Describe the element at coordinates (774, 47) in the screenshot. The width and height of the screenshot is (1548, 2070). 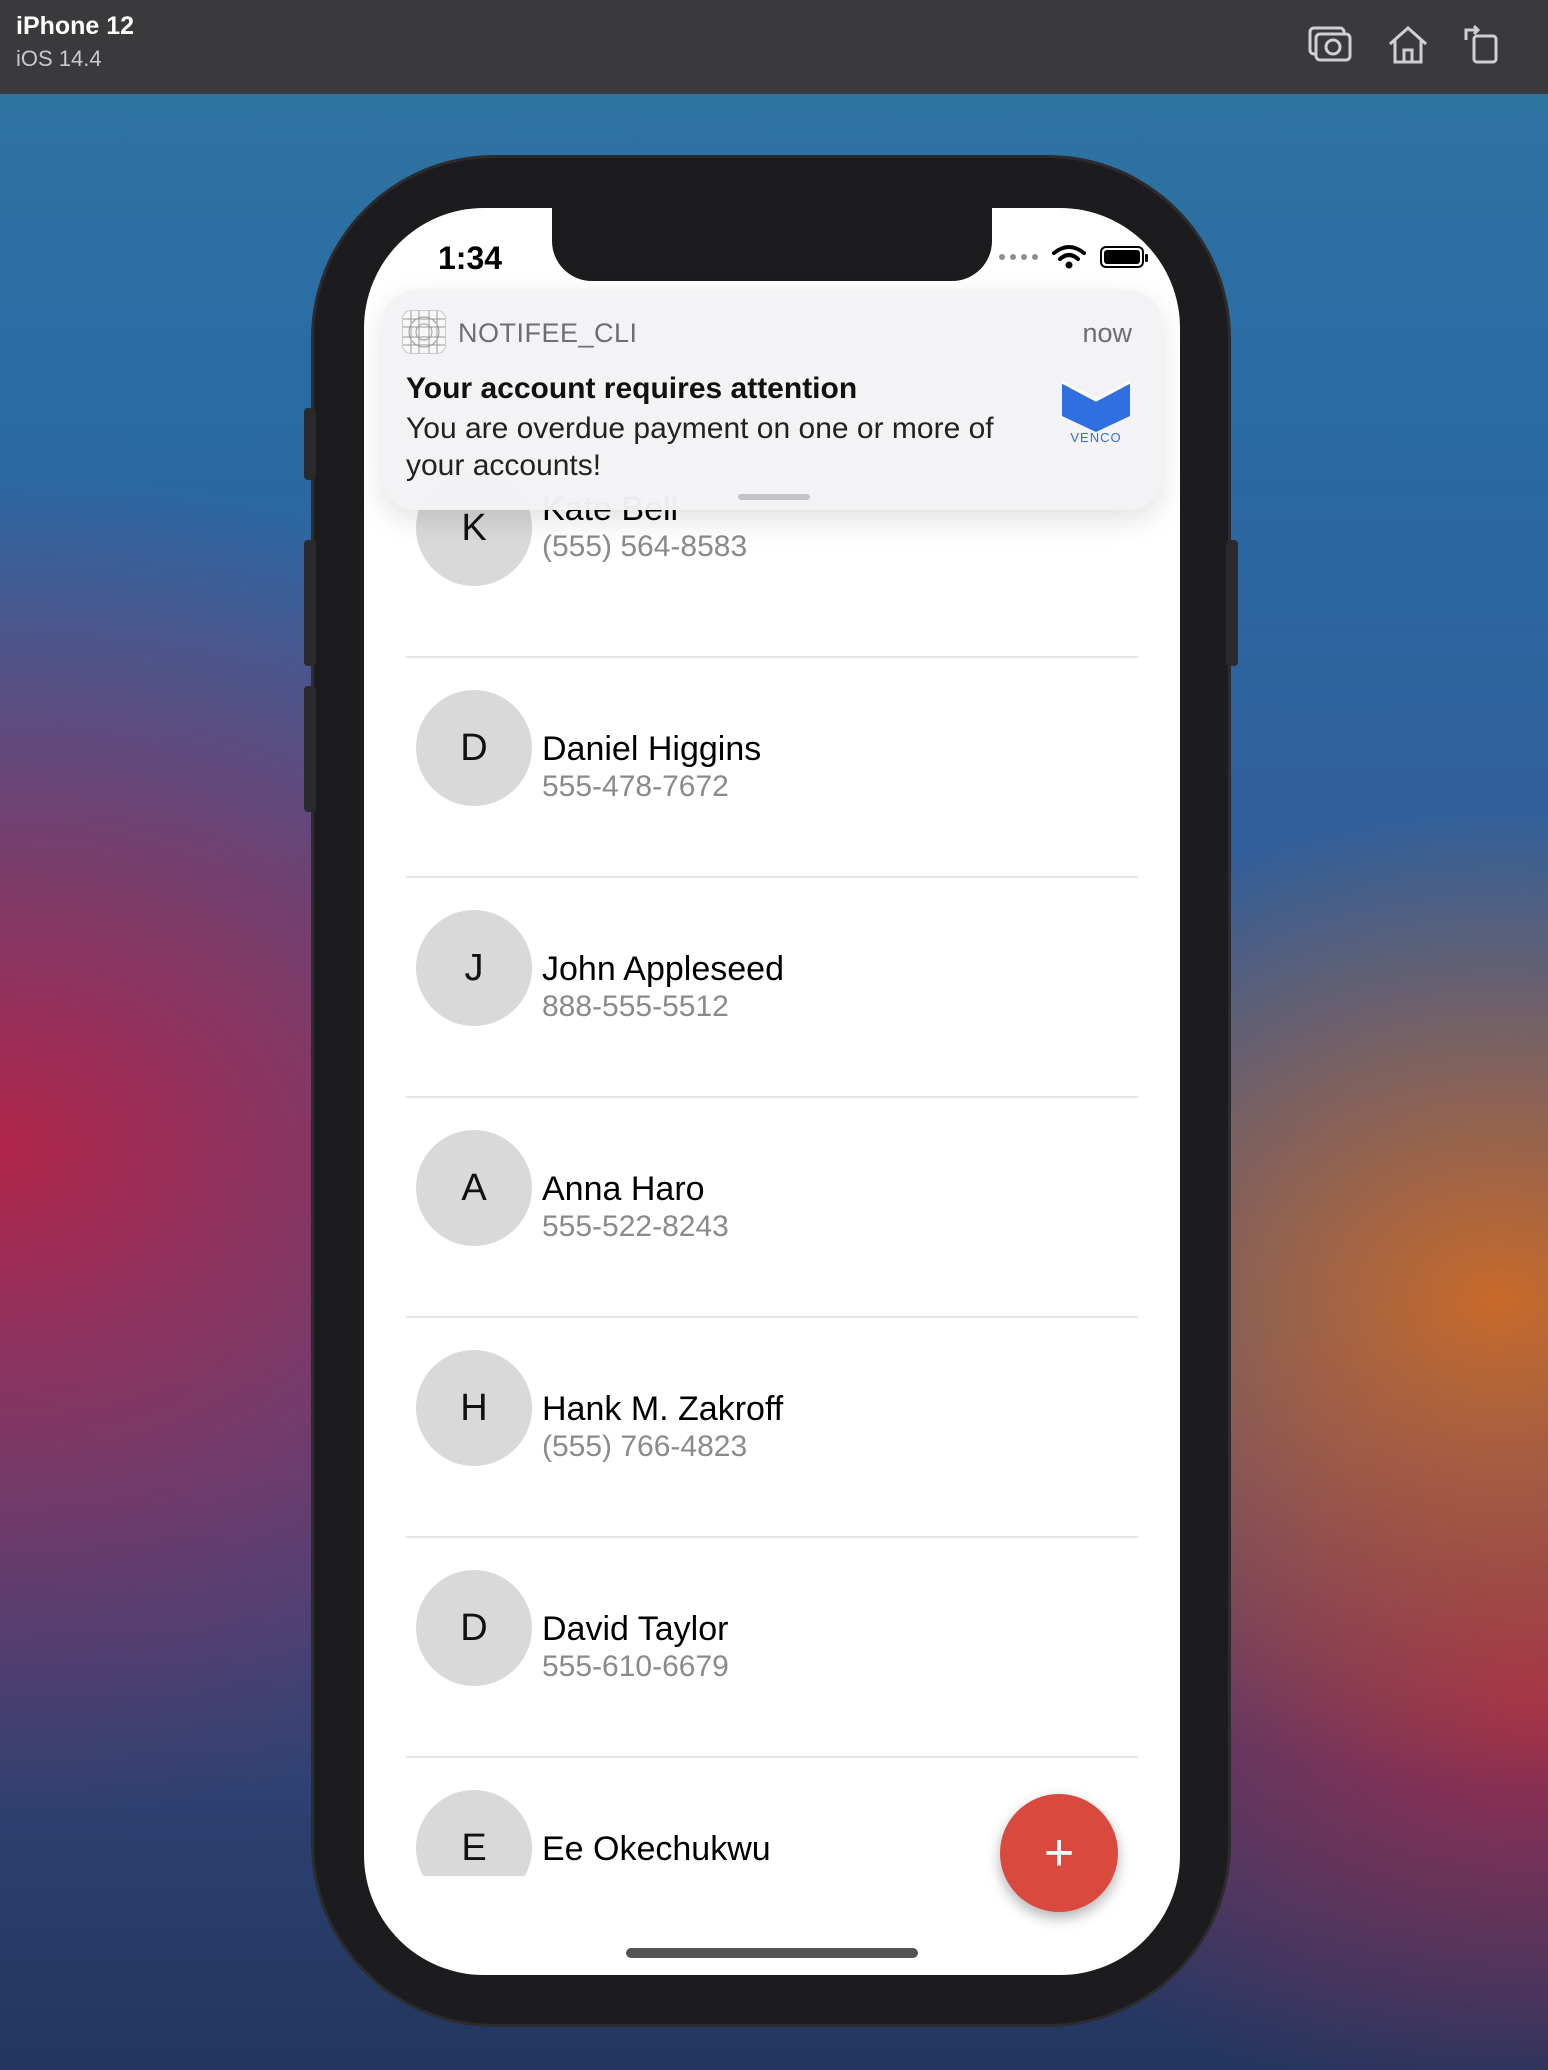
I see `simulator-toolbar: iPhone 12 iOS 14.4` at that location.